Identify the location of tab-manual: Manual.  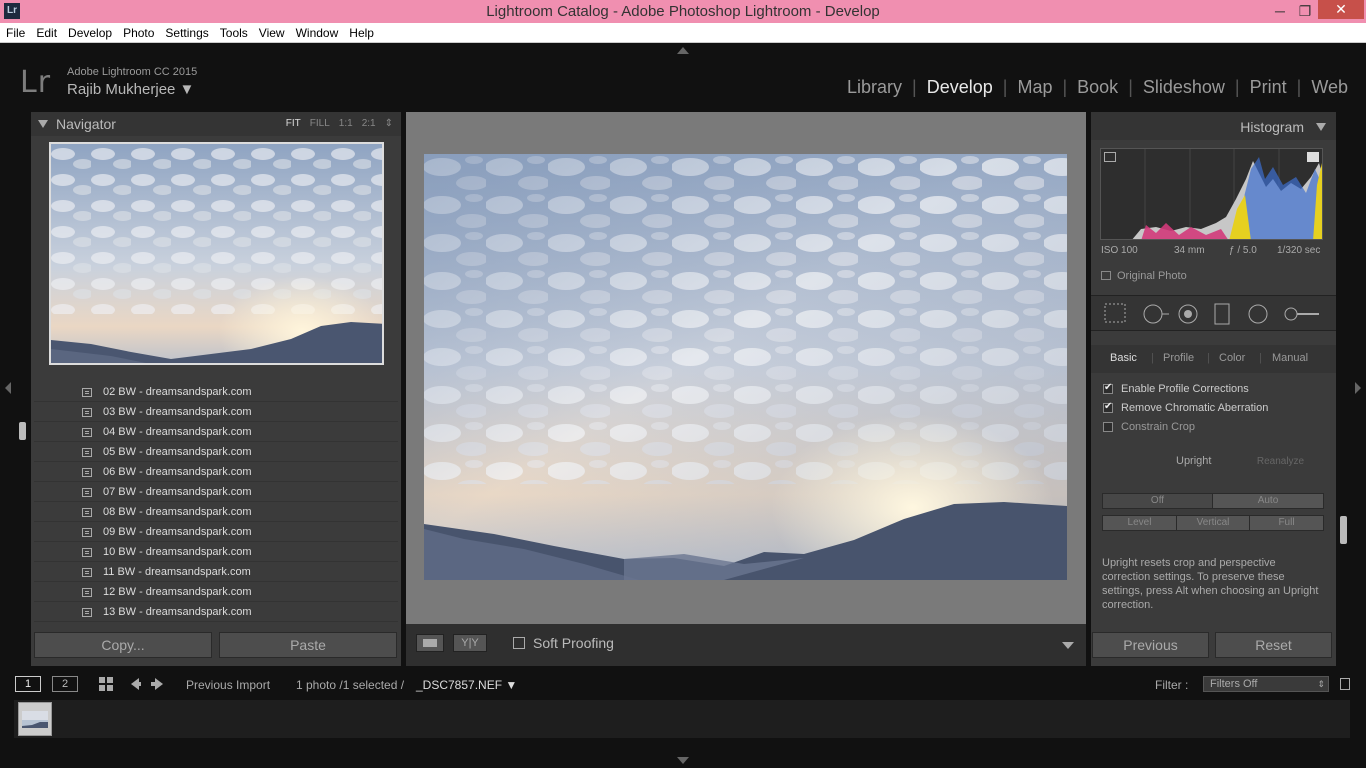
(1290, 358).